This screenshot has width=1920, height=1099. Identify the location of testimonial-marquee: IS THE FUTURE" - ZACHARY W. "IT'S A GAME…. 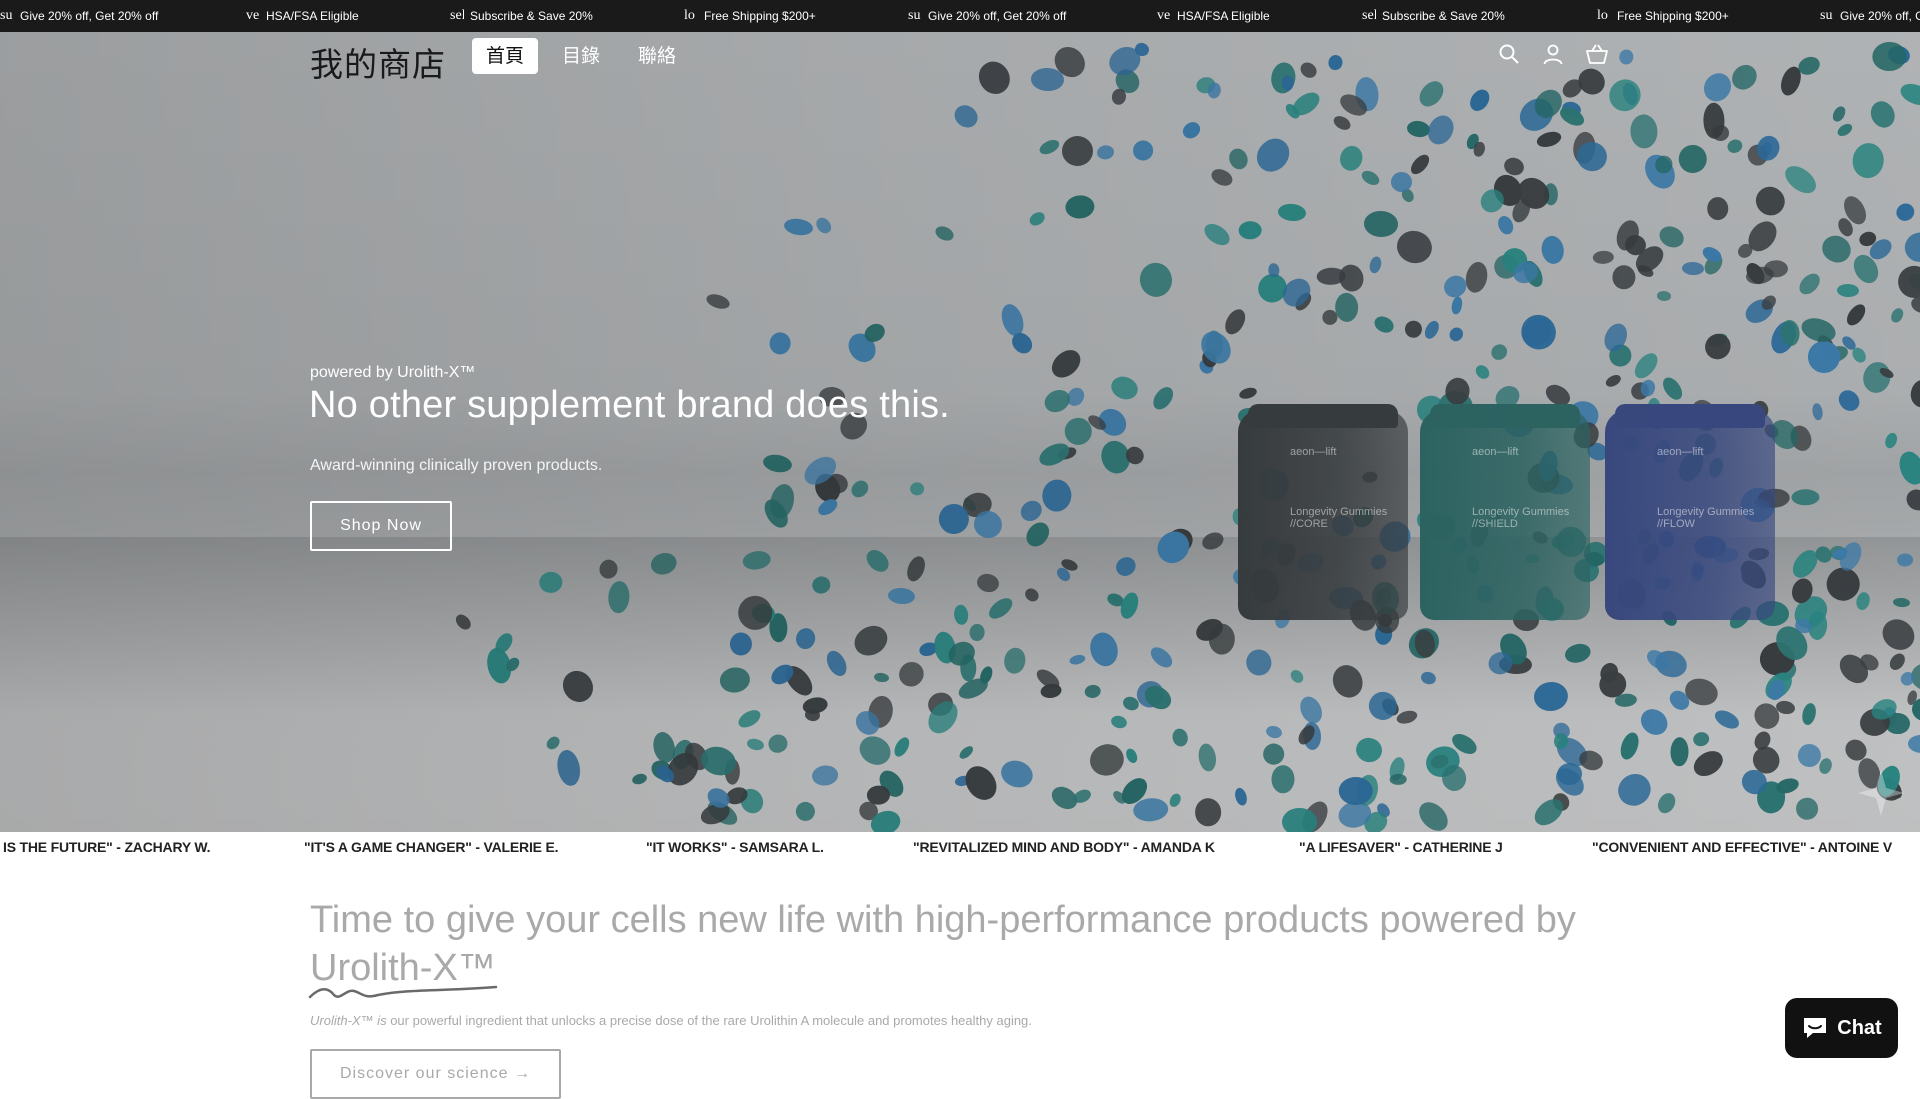
(960, 847).